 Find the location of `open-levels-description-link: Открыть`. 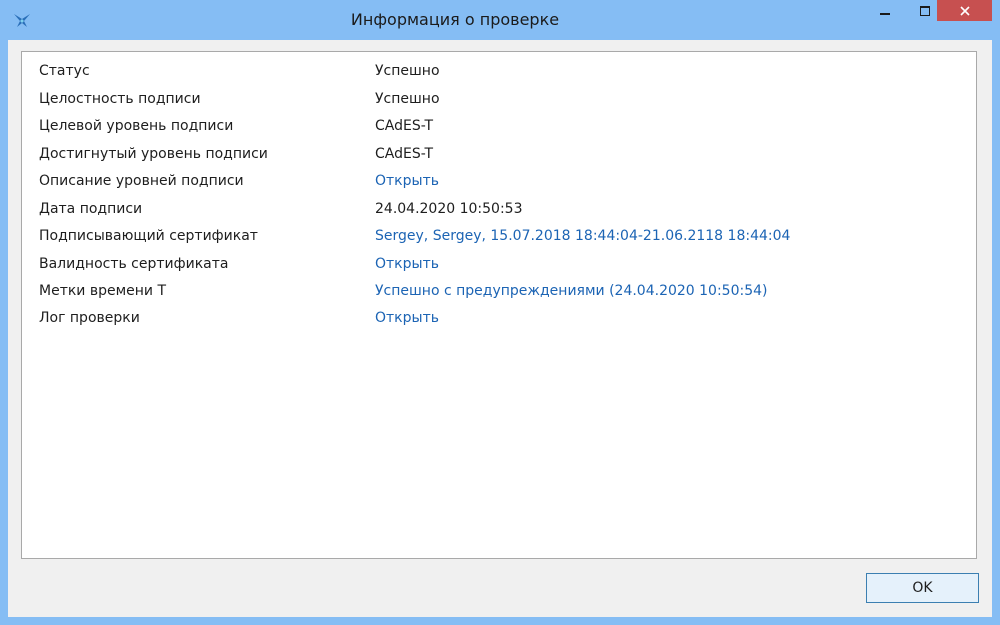

open-levels-description-link: Открыть is located at coordinates (407, 181).